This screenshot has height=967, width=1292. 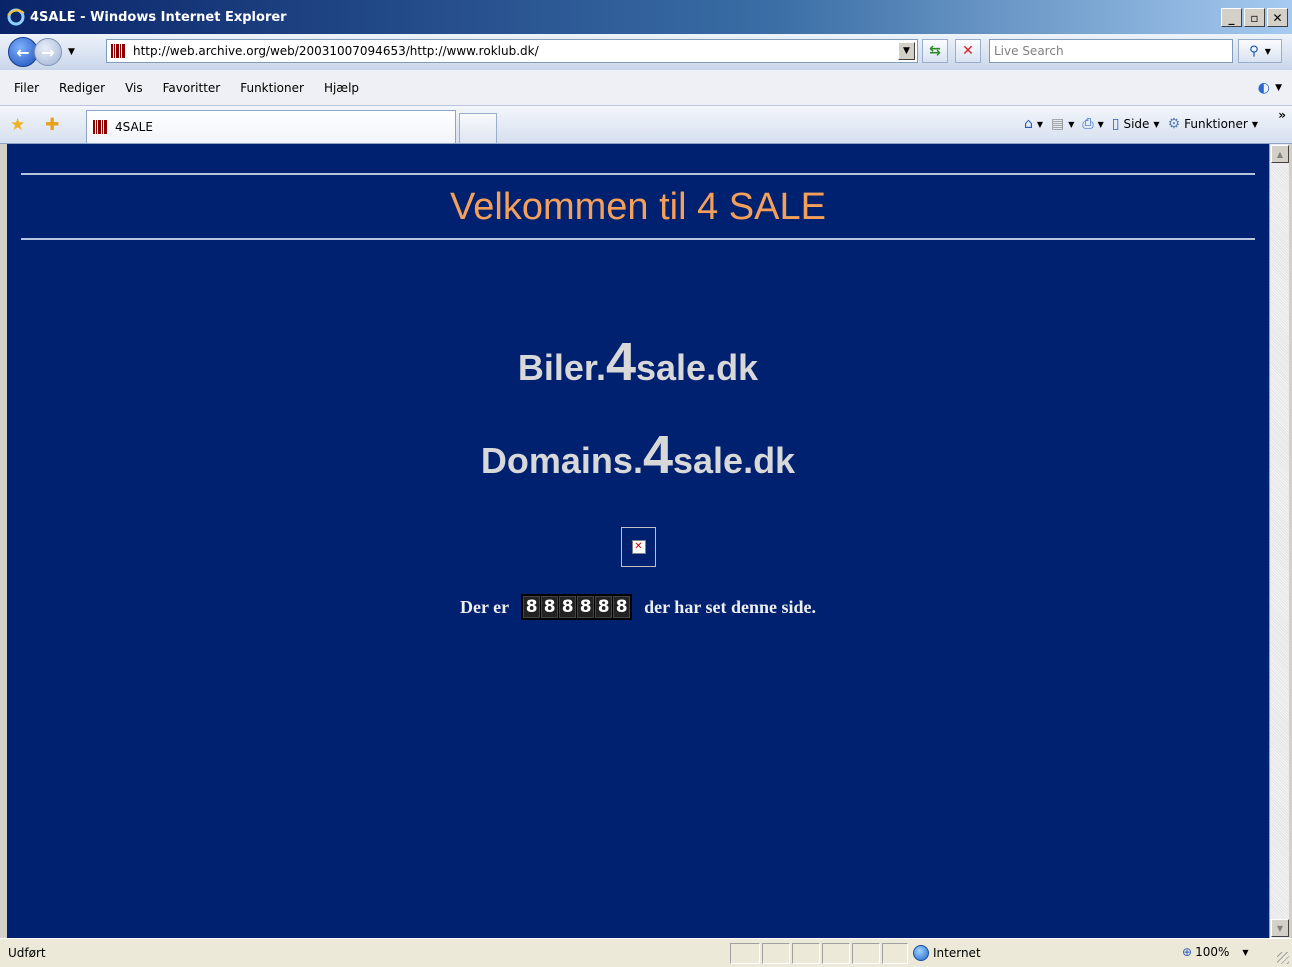 What do you see at coordinates (1071, 124) in the screenshot?
I see `feeds-dropdown-icon: ▼` at bounding box center [1071, 124].